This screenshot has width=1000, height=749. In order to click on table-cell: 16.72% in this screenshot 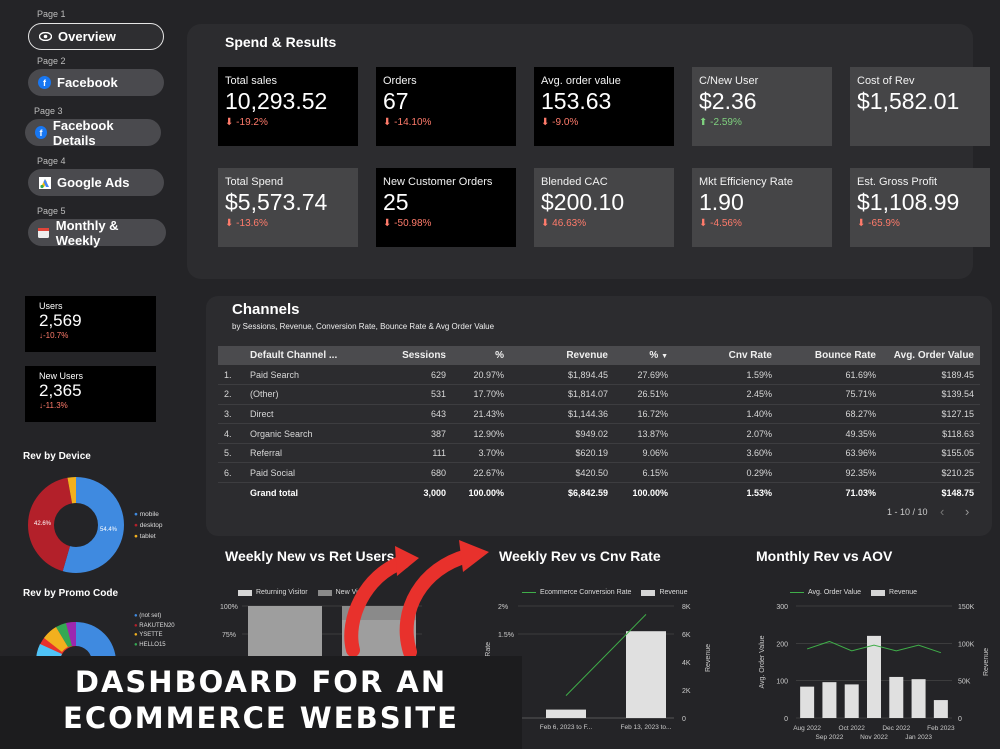, I will do `click(644, 414)`.